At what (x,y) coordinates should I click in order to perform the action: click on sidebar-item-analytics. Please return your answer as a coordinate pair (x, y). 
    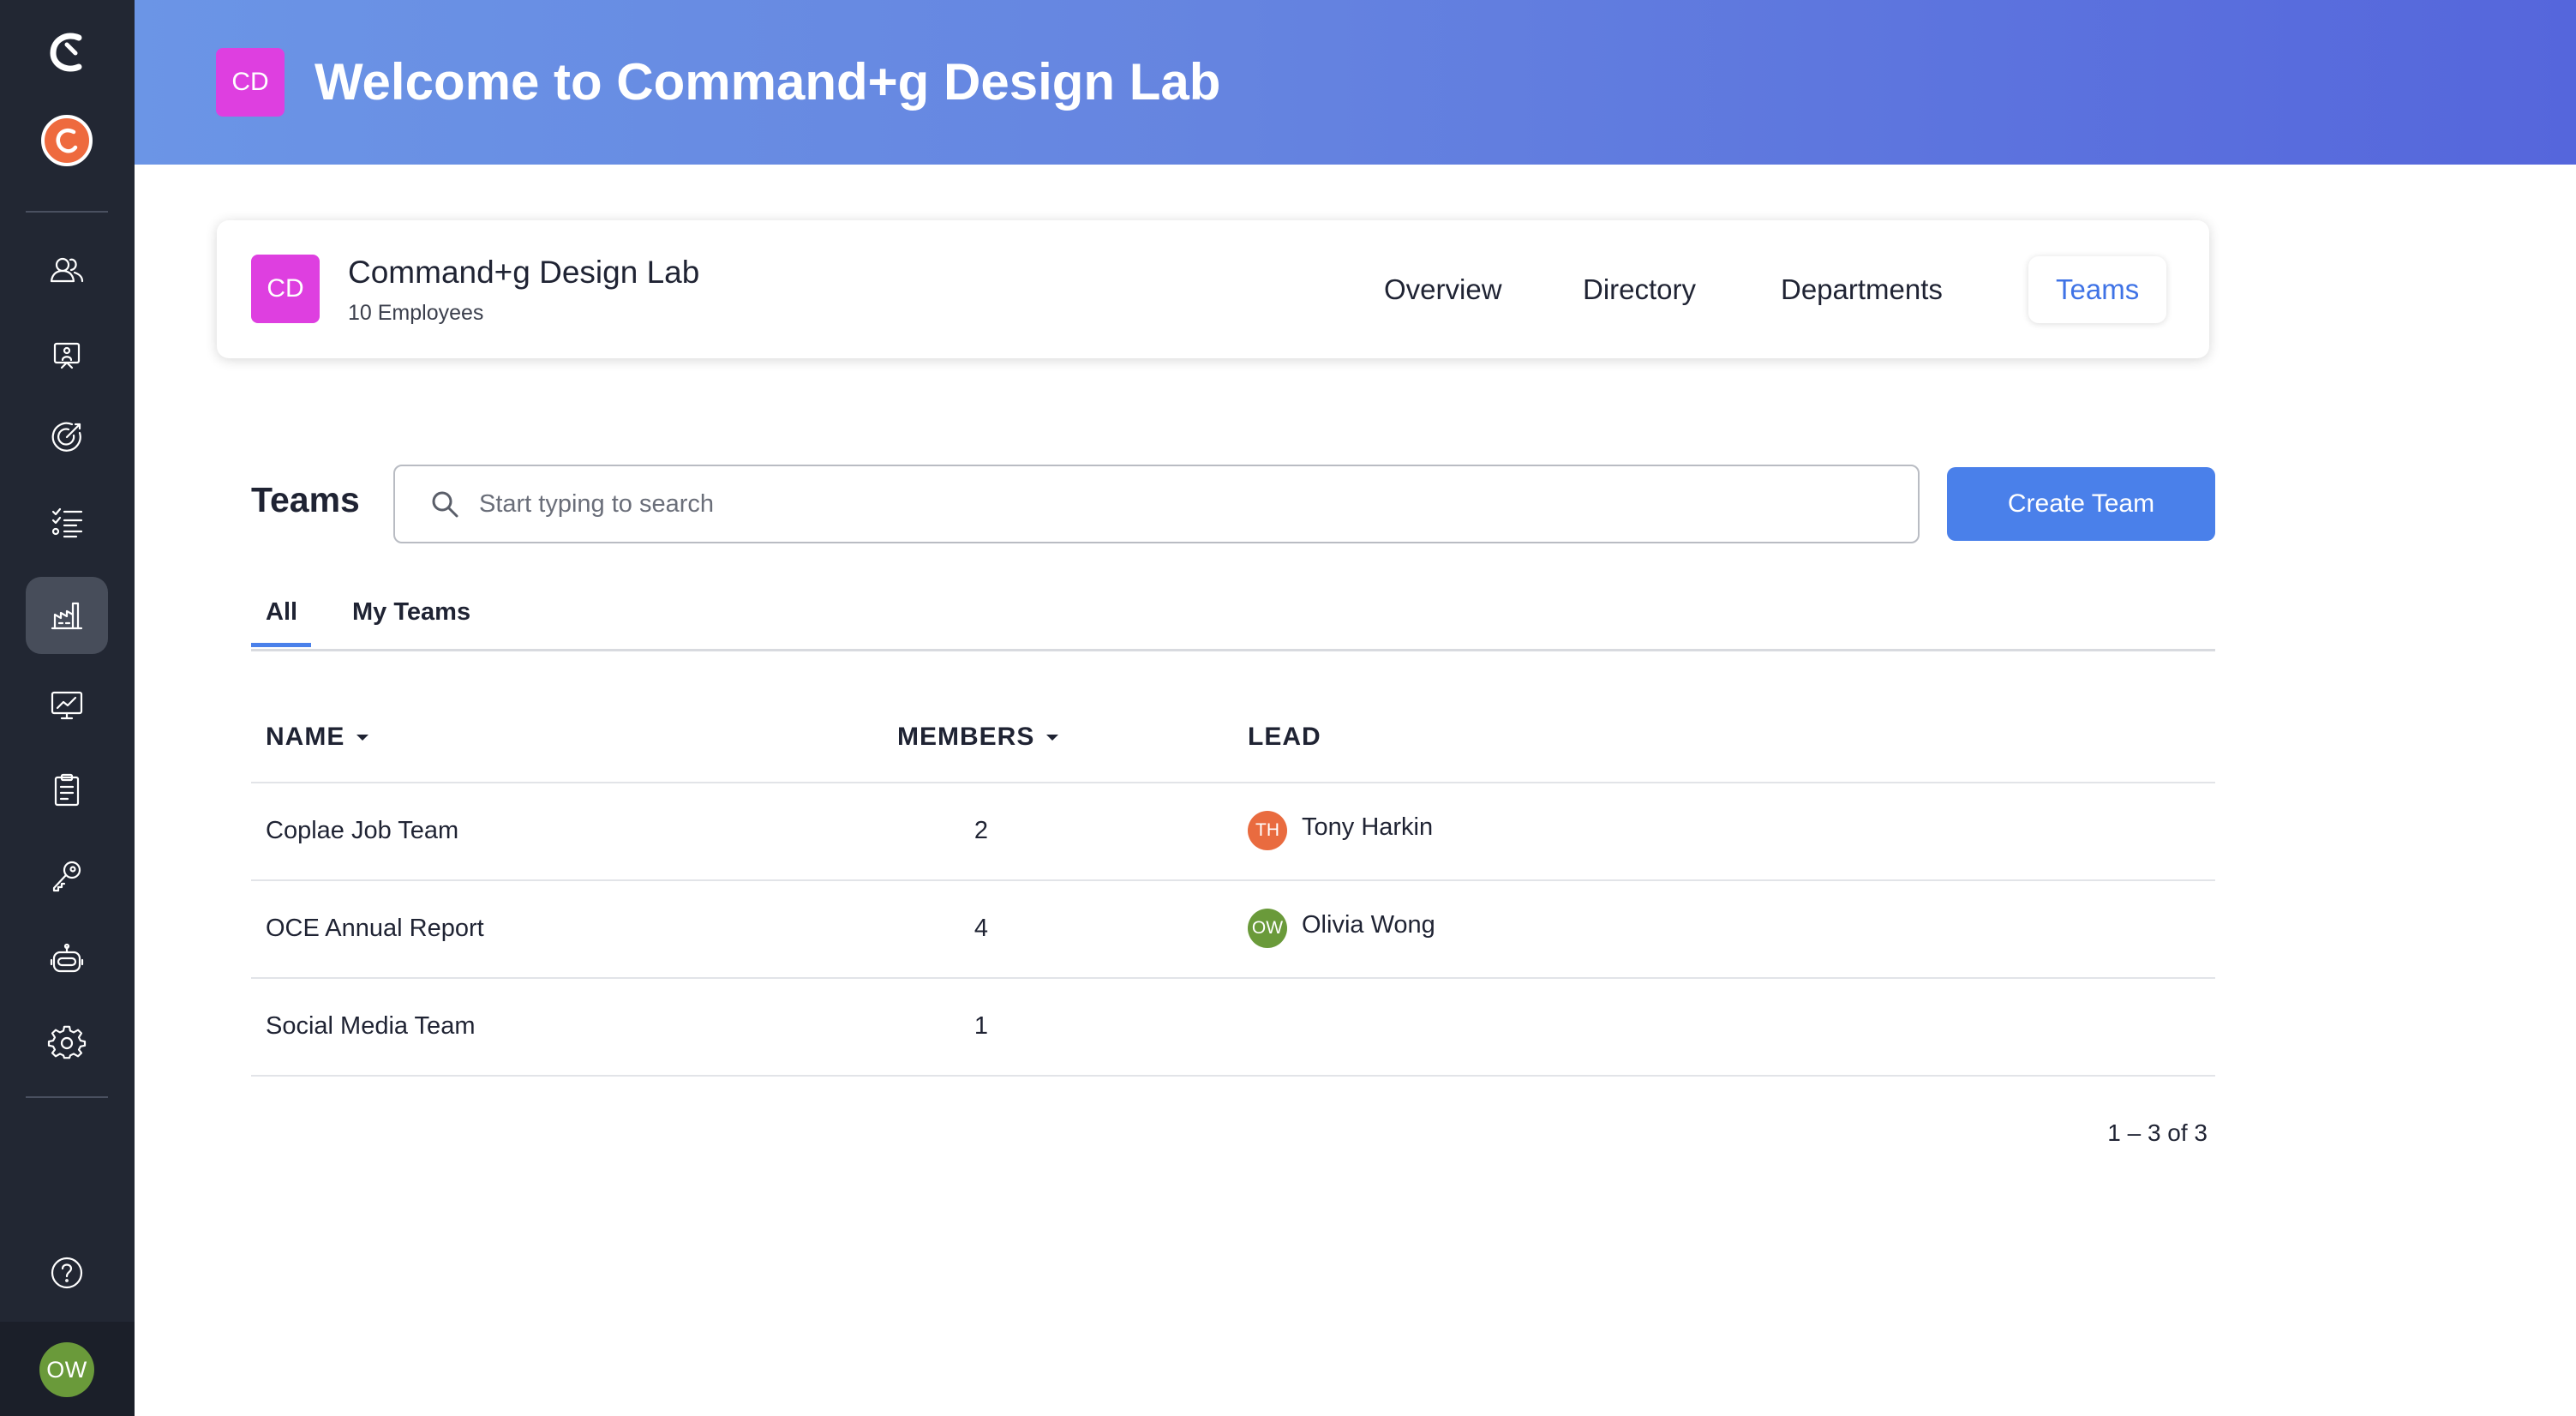
    Looking at the image, I should click on (67, 704).